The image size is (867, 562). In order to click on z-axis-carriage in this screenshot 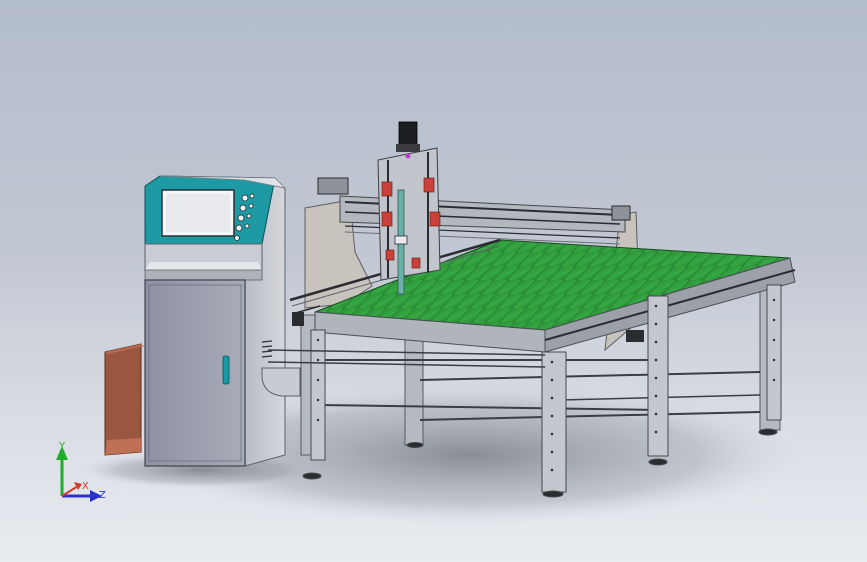, I will do `click(409, 208)`.